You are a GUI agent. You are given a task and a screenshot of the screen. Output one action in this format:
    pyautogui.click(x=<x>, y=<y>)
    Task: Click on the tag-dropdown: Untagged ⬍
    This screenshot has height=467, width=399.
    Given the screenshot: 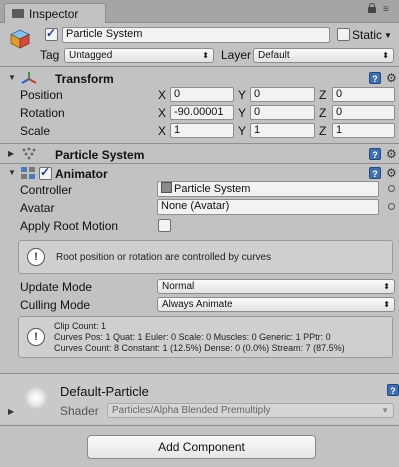 What is the action you would take?
    pyautogui.click(x=139, y=55)
    